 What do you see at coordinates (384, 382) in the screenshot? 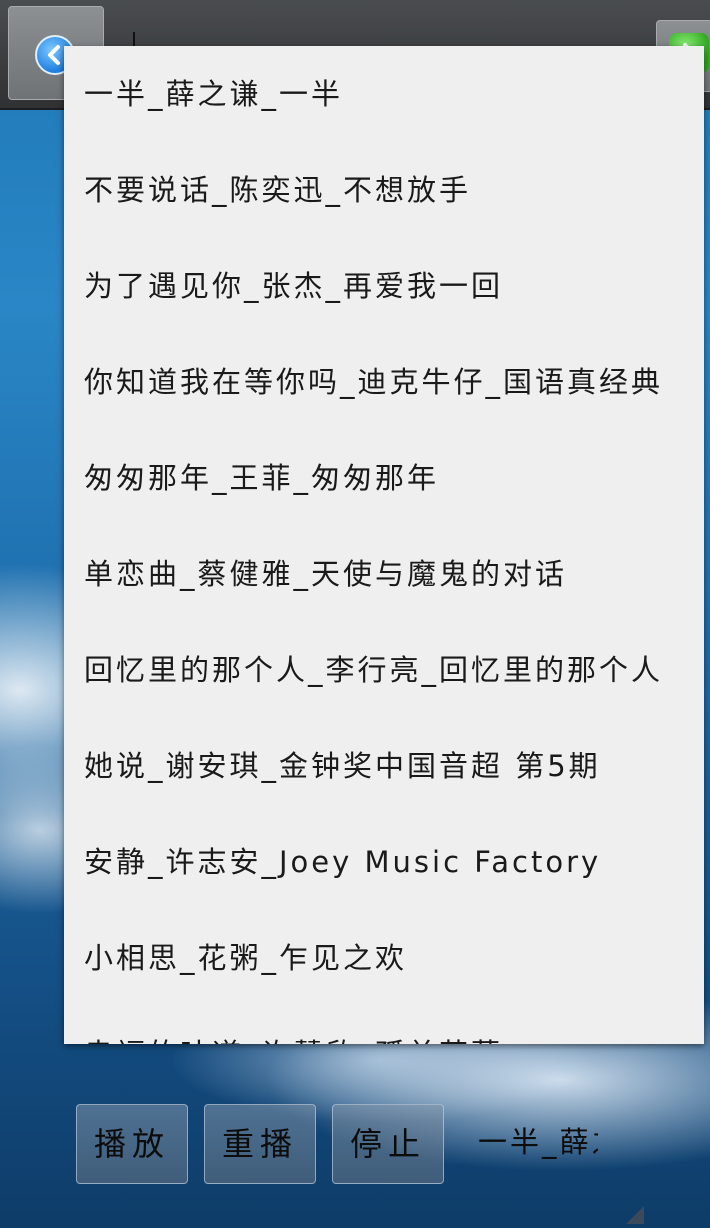
I see `list-item: 你知道我在等你吗_迪克牛仔_国语真经典` at bounding box center [384, 382].